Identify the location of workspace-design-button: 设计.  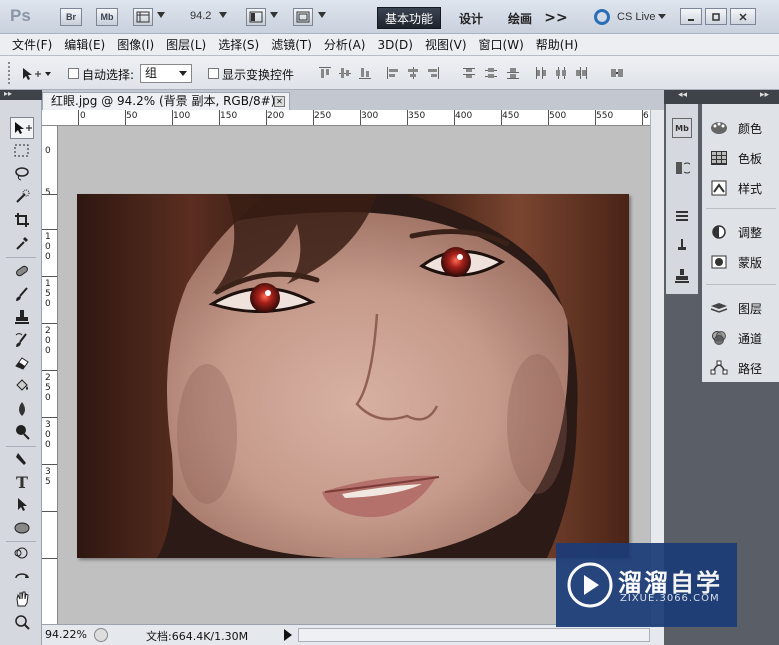
(471, 18).